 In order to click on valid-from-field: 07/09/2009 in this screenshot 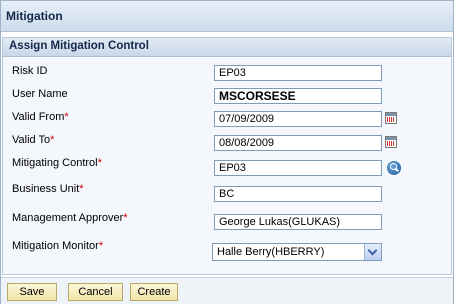, I will do `click(298, 119)`.